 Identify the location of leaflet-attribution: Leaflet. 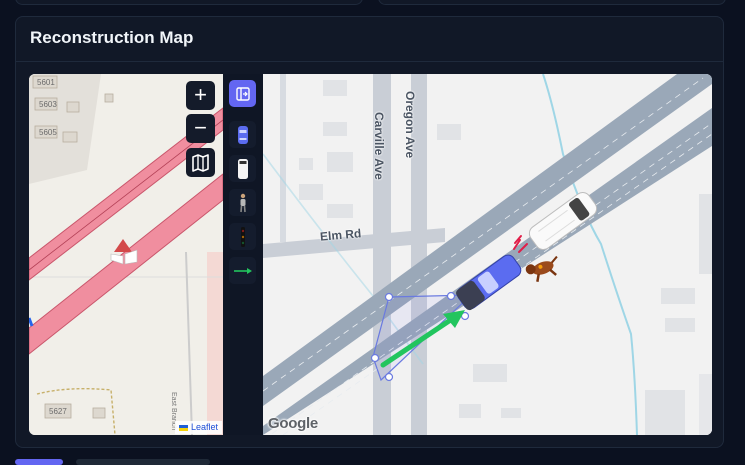
(199, 427).